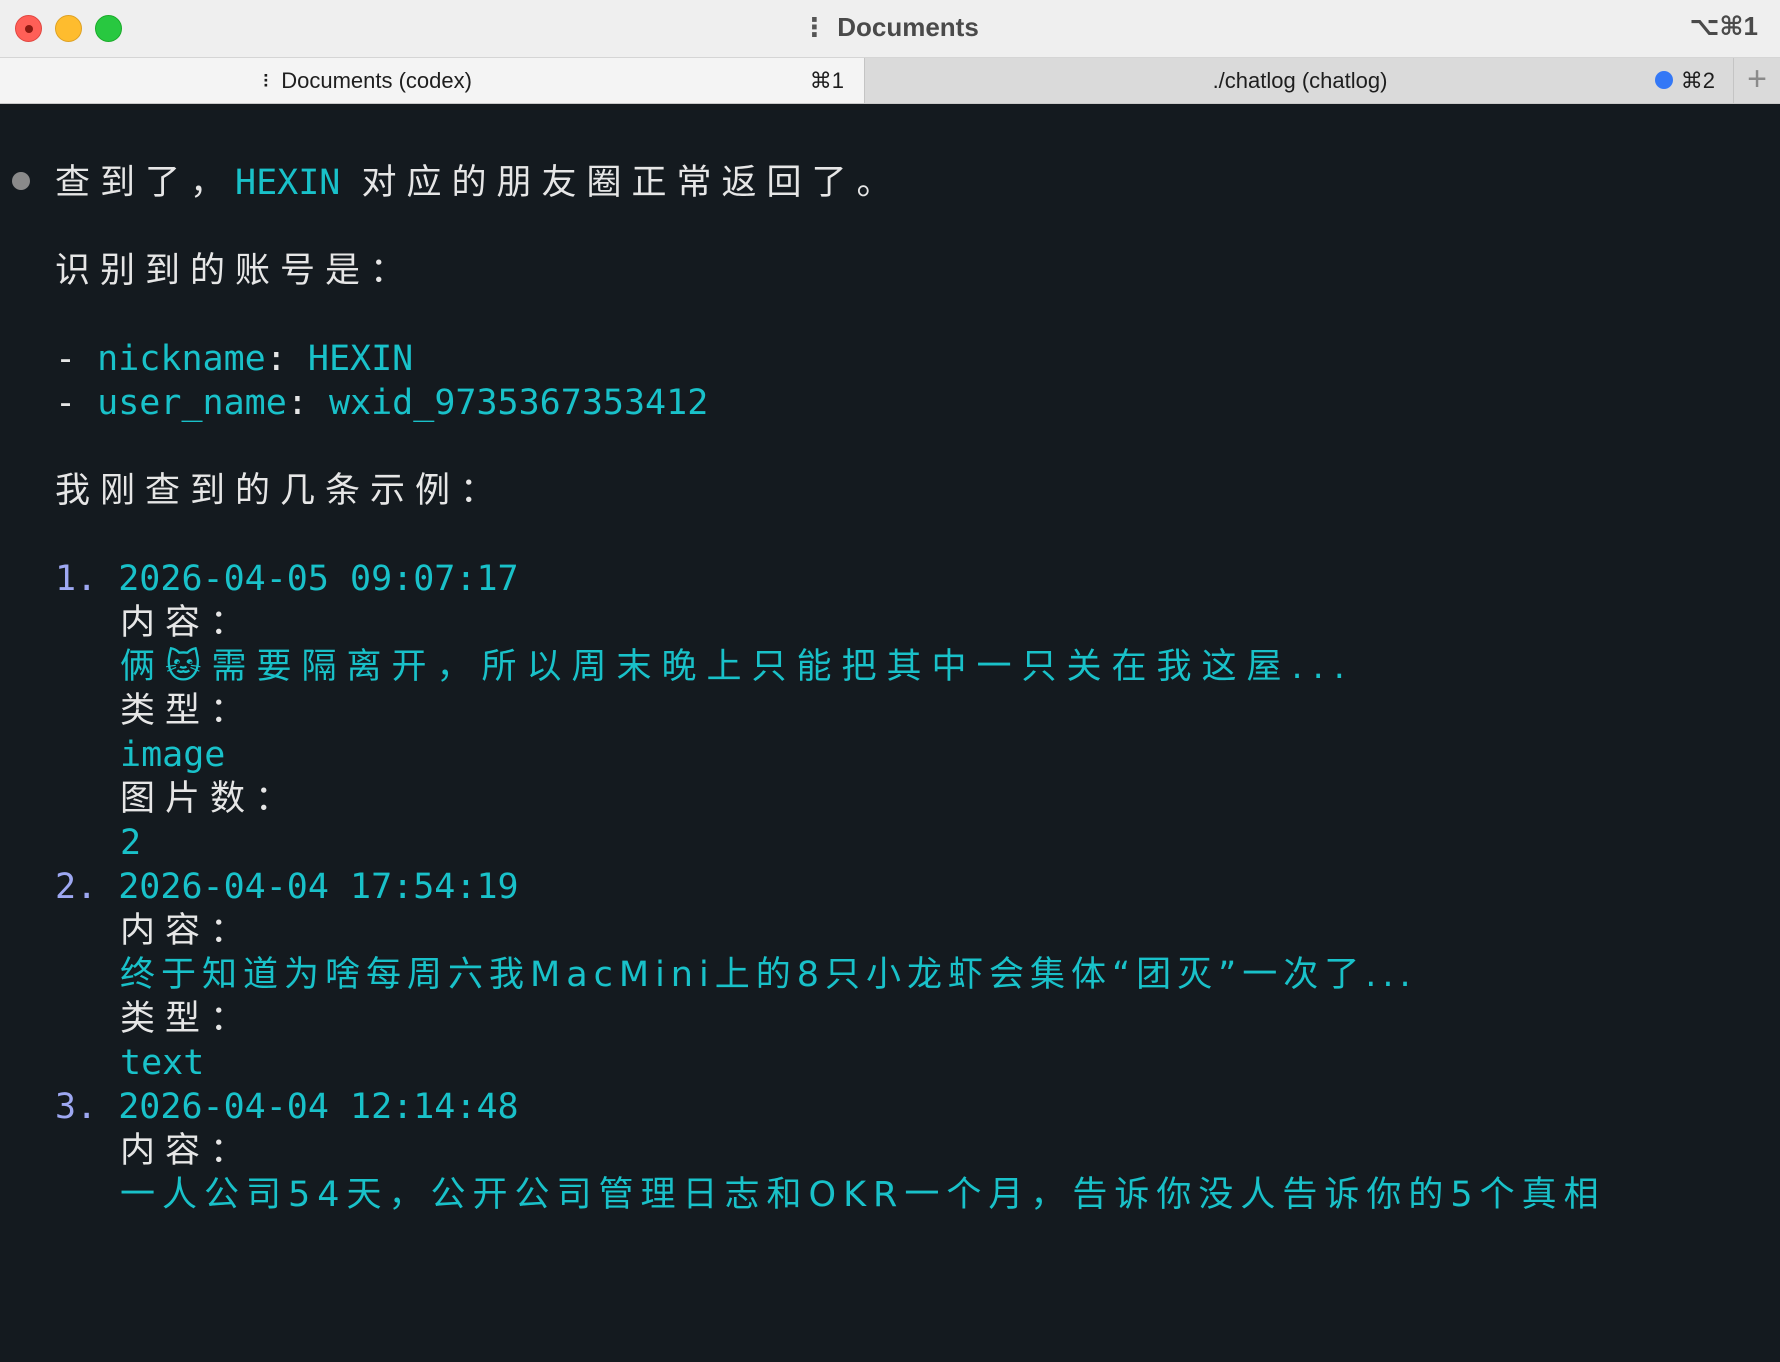  Describe the element at coordinates (318, 1107) in the screenshot. I see `example-time: 2026-04-04 12:14:48` at that location.